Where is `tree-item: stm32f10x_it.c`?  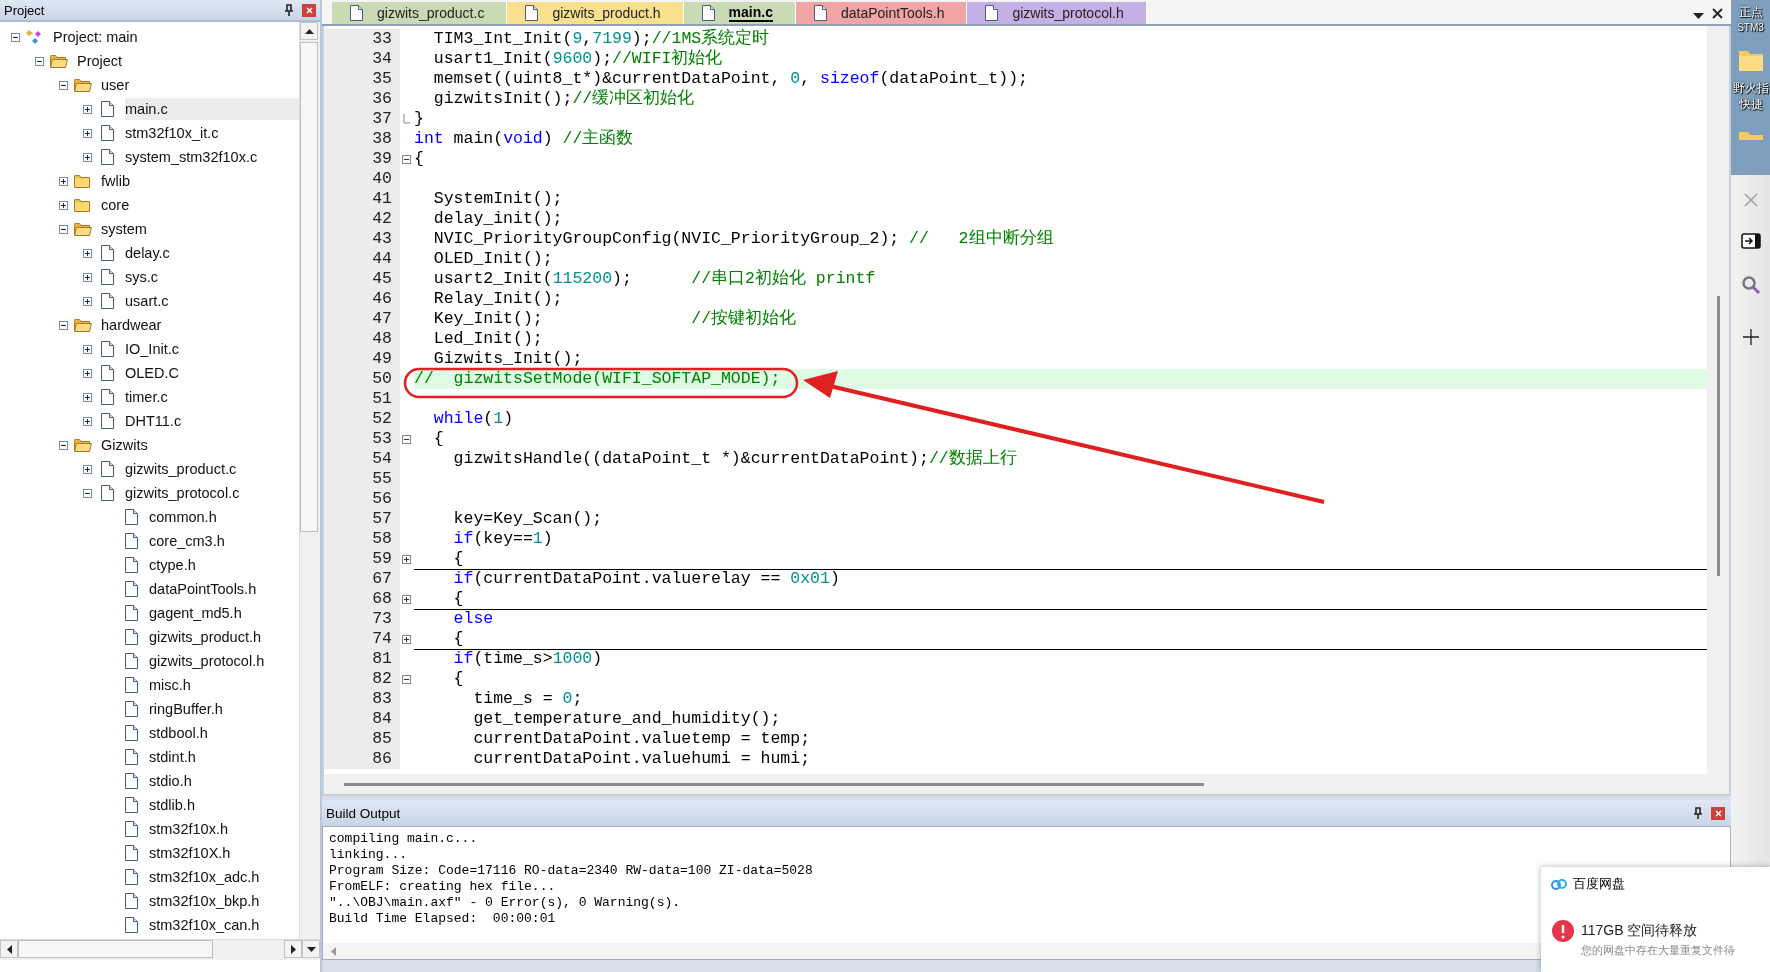
tree-item: stm32f10x_it.c is located at coordinates (212, 133).